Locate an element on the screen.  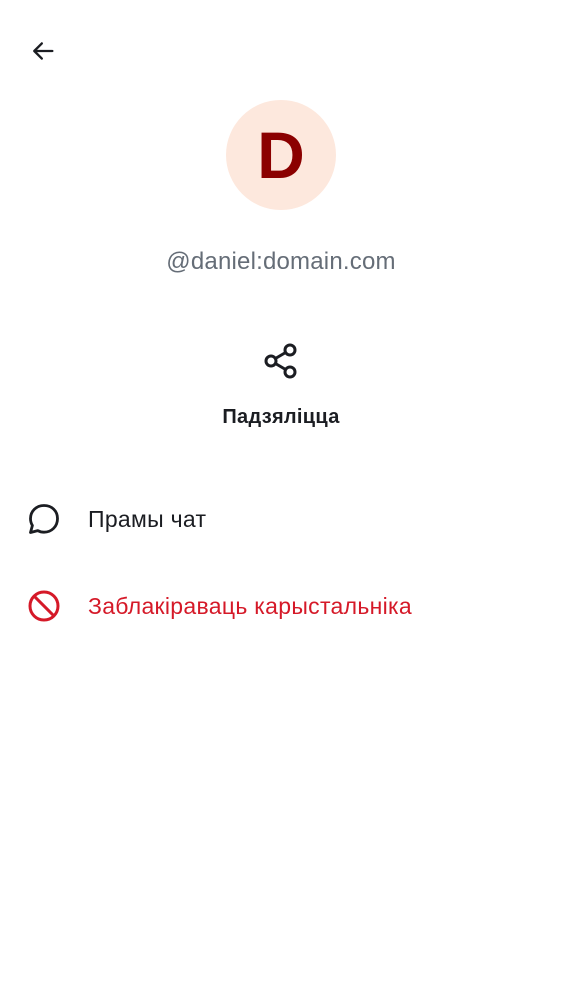
share-label: Падзяліцца is located at coordinates (281, 417).